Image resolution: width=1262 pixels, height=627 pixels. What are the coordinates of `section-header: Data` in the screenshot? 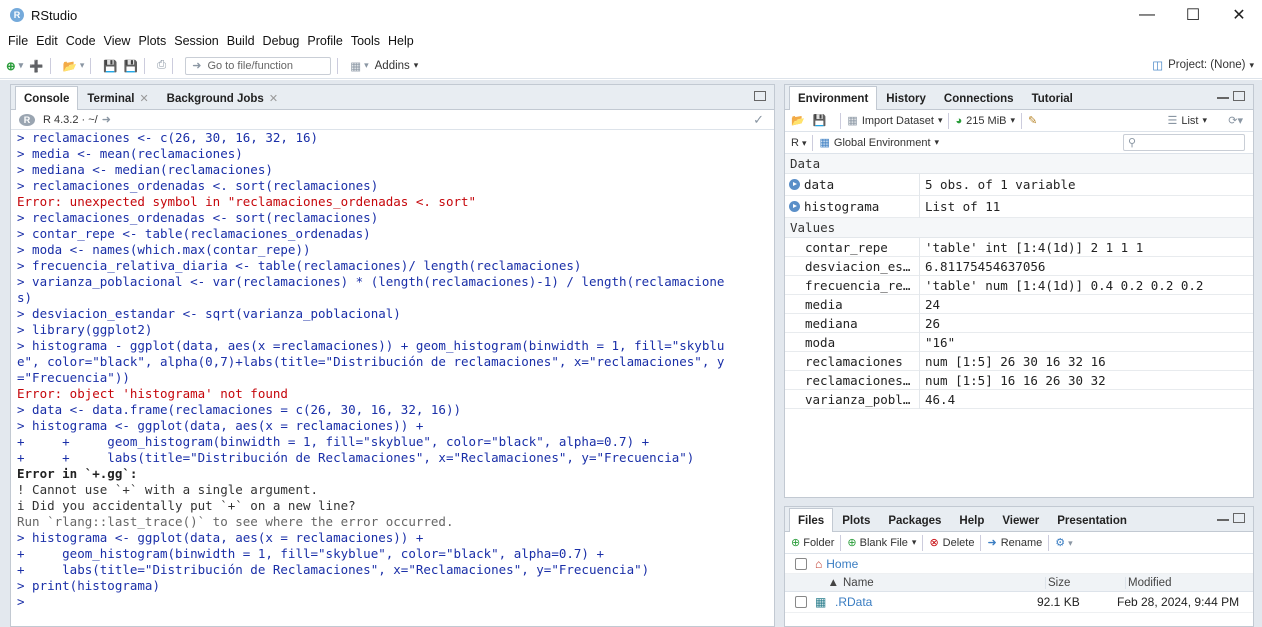 It's located at (1019, 164).